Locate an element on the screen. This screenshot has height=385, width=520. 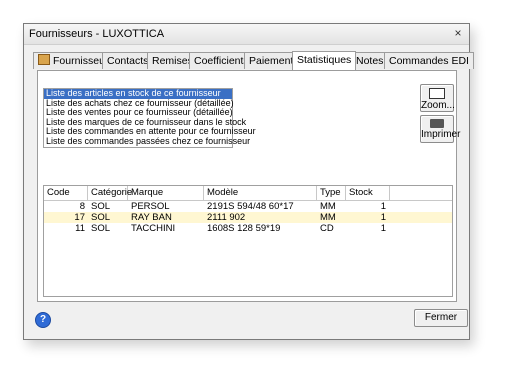
tab-contacts: Contacts is located at coordinates (128, 60).